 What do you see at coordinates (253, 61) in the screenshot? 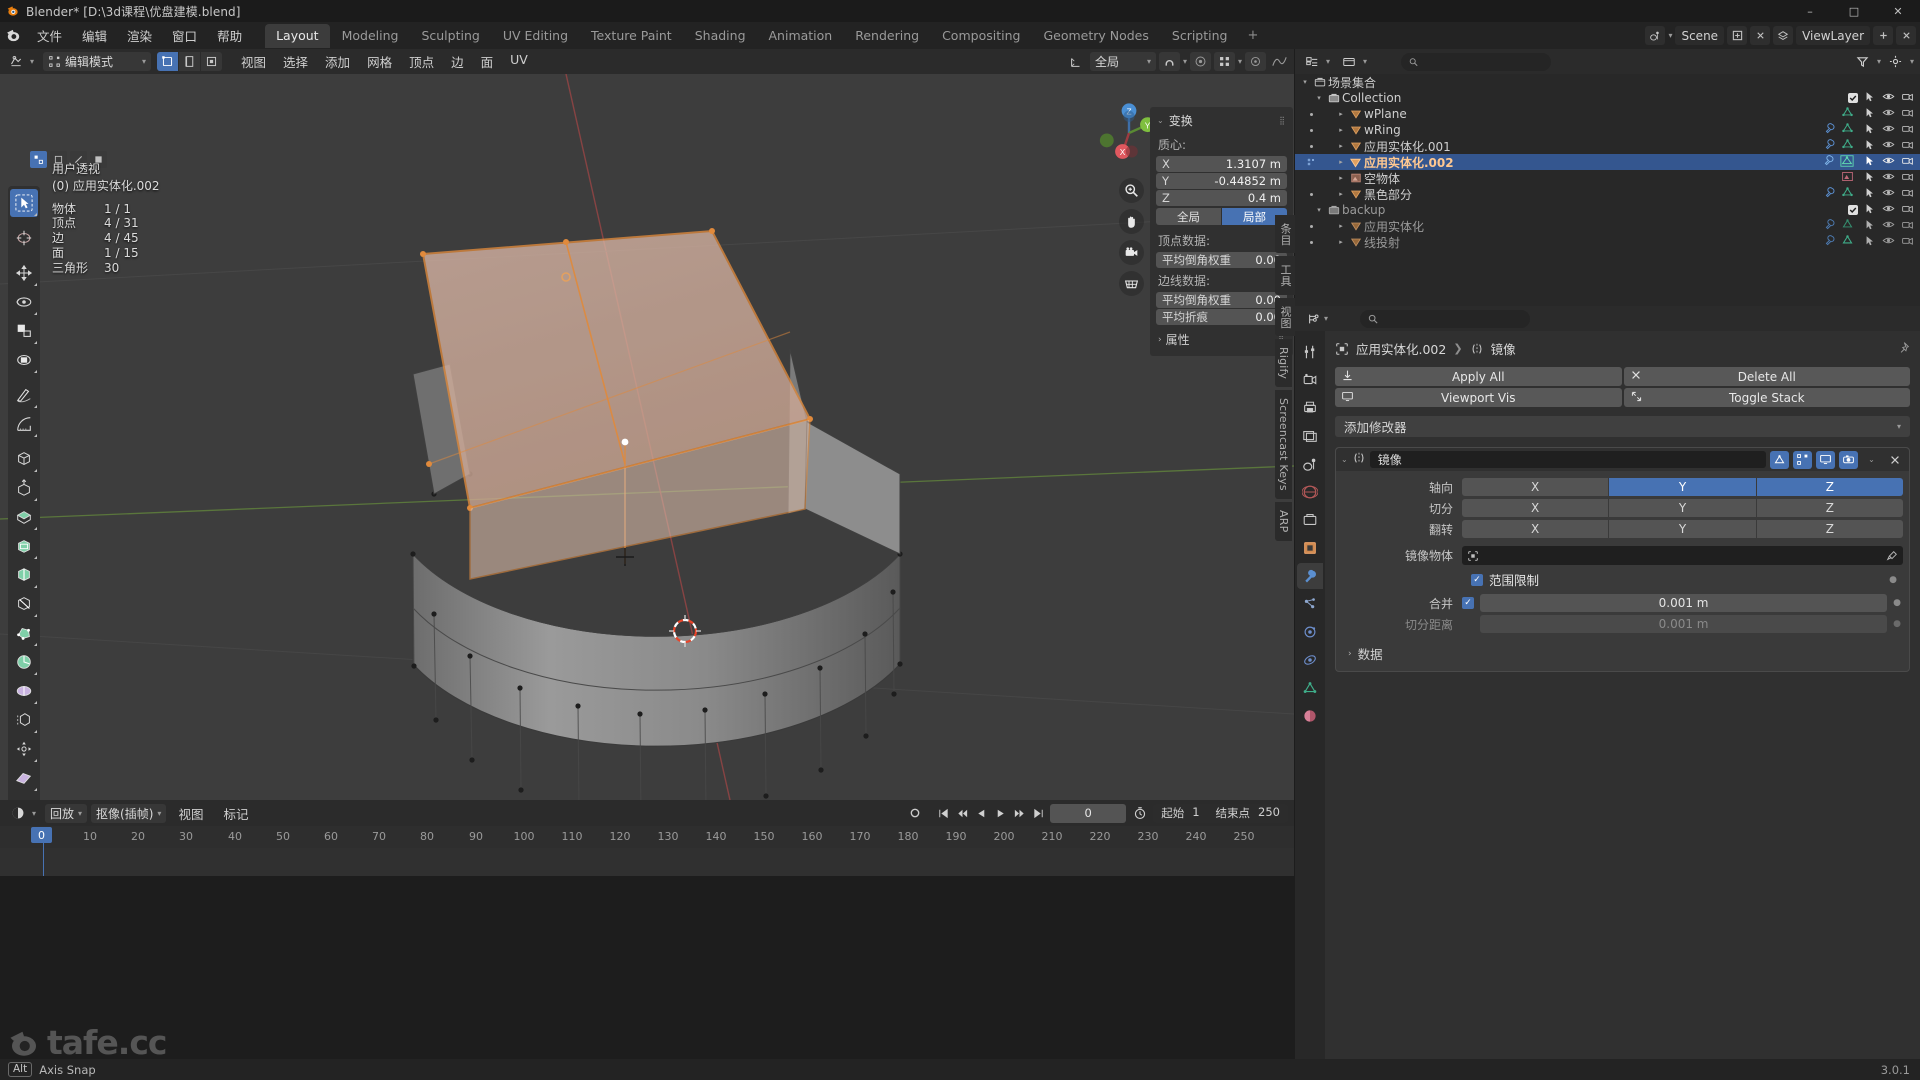
I see `menu-view: 视图` at bounding box center [253, 61].